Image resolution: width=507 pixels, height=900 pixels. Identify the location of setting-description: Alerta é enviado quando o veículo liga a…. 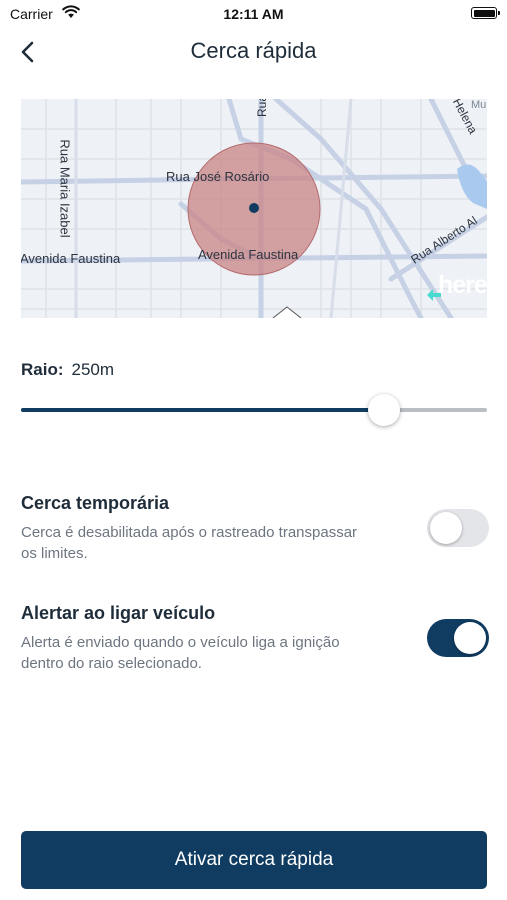
(180, 653).